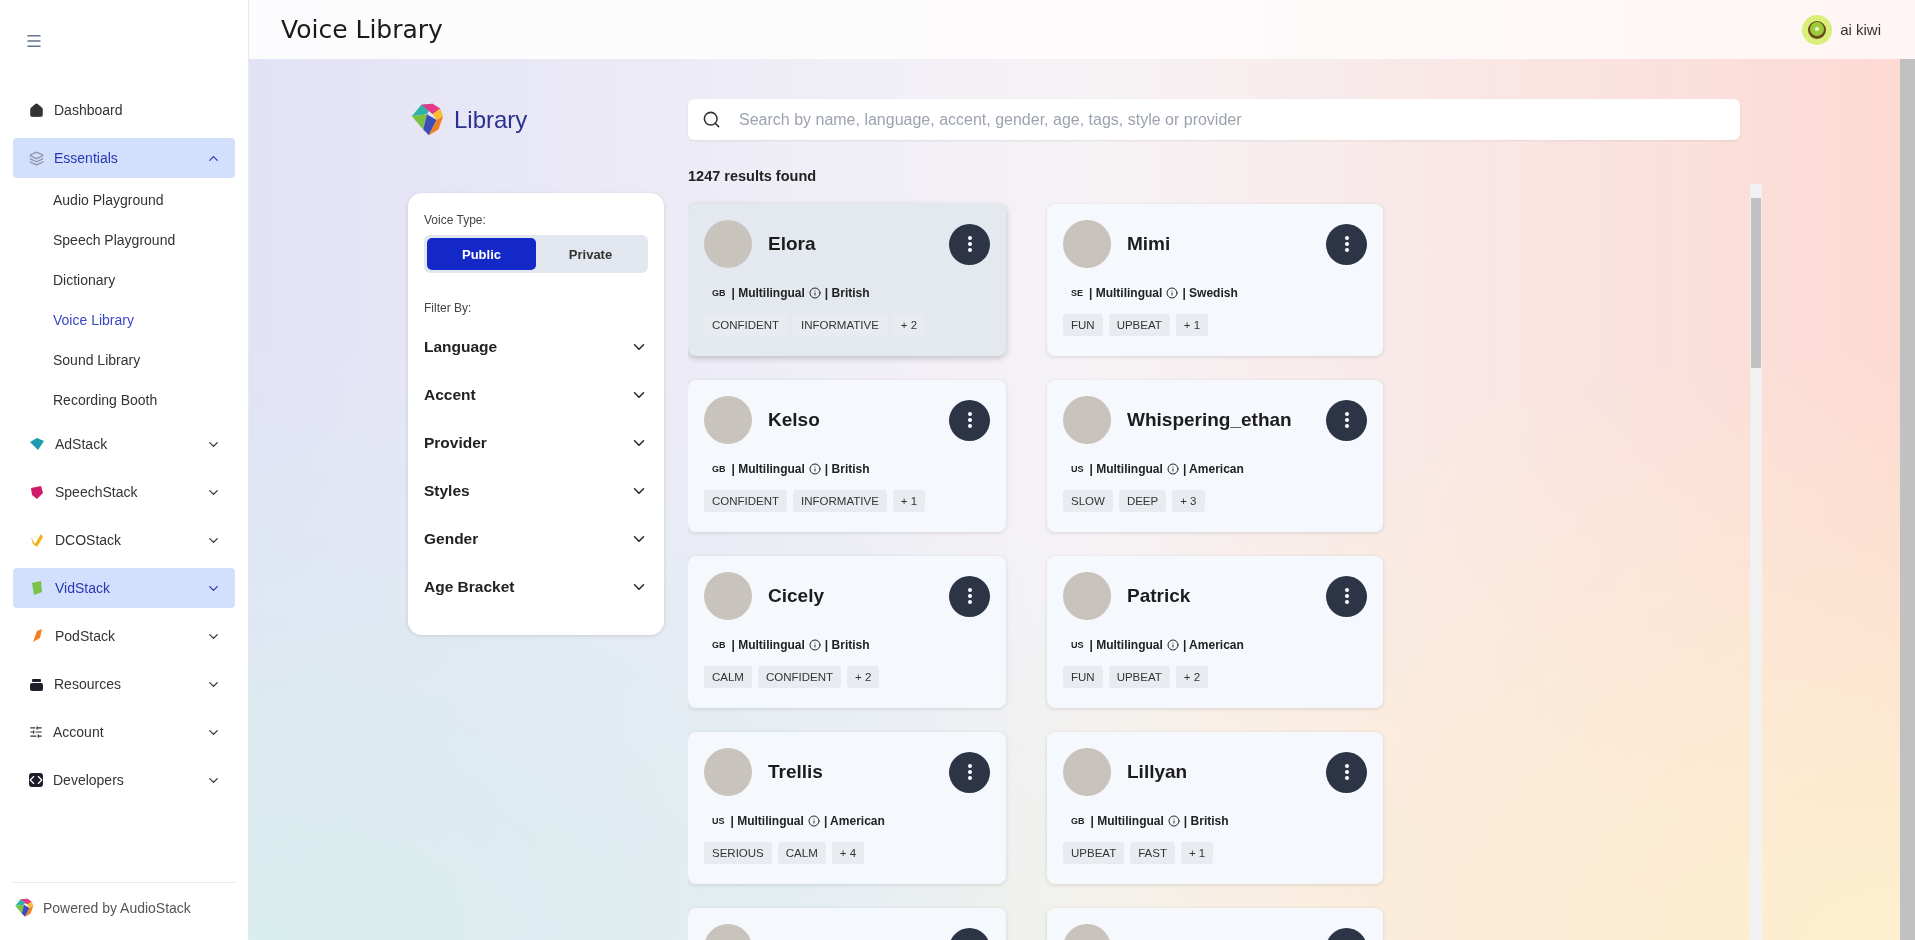 The width and height of the screenshot is (1915, 940). What do you see at coordinates (124, 400) in the screenshot?
I see `sidebar-subitem: Recording Booth` at bounding box center [124, 400].